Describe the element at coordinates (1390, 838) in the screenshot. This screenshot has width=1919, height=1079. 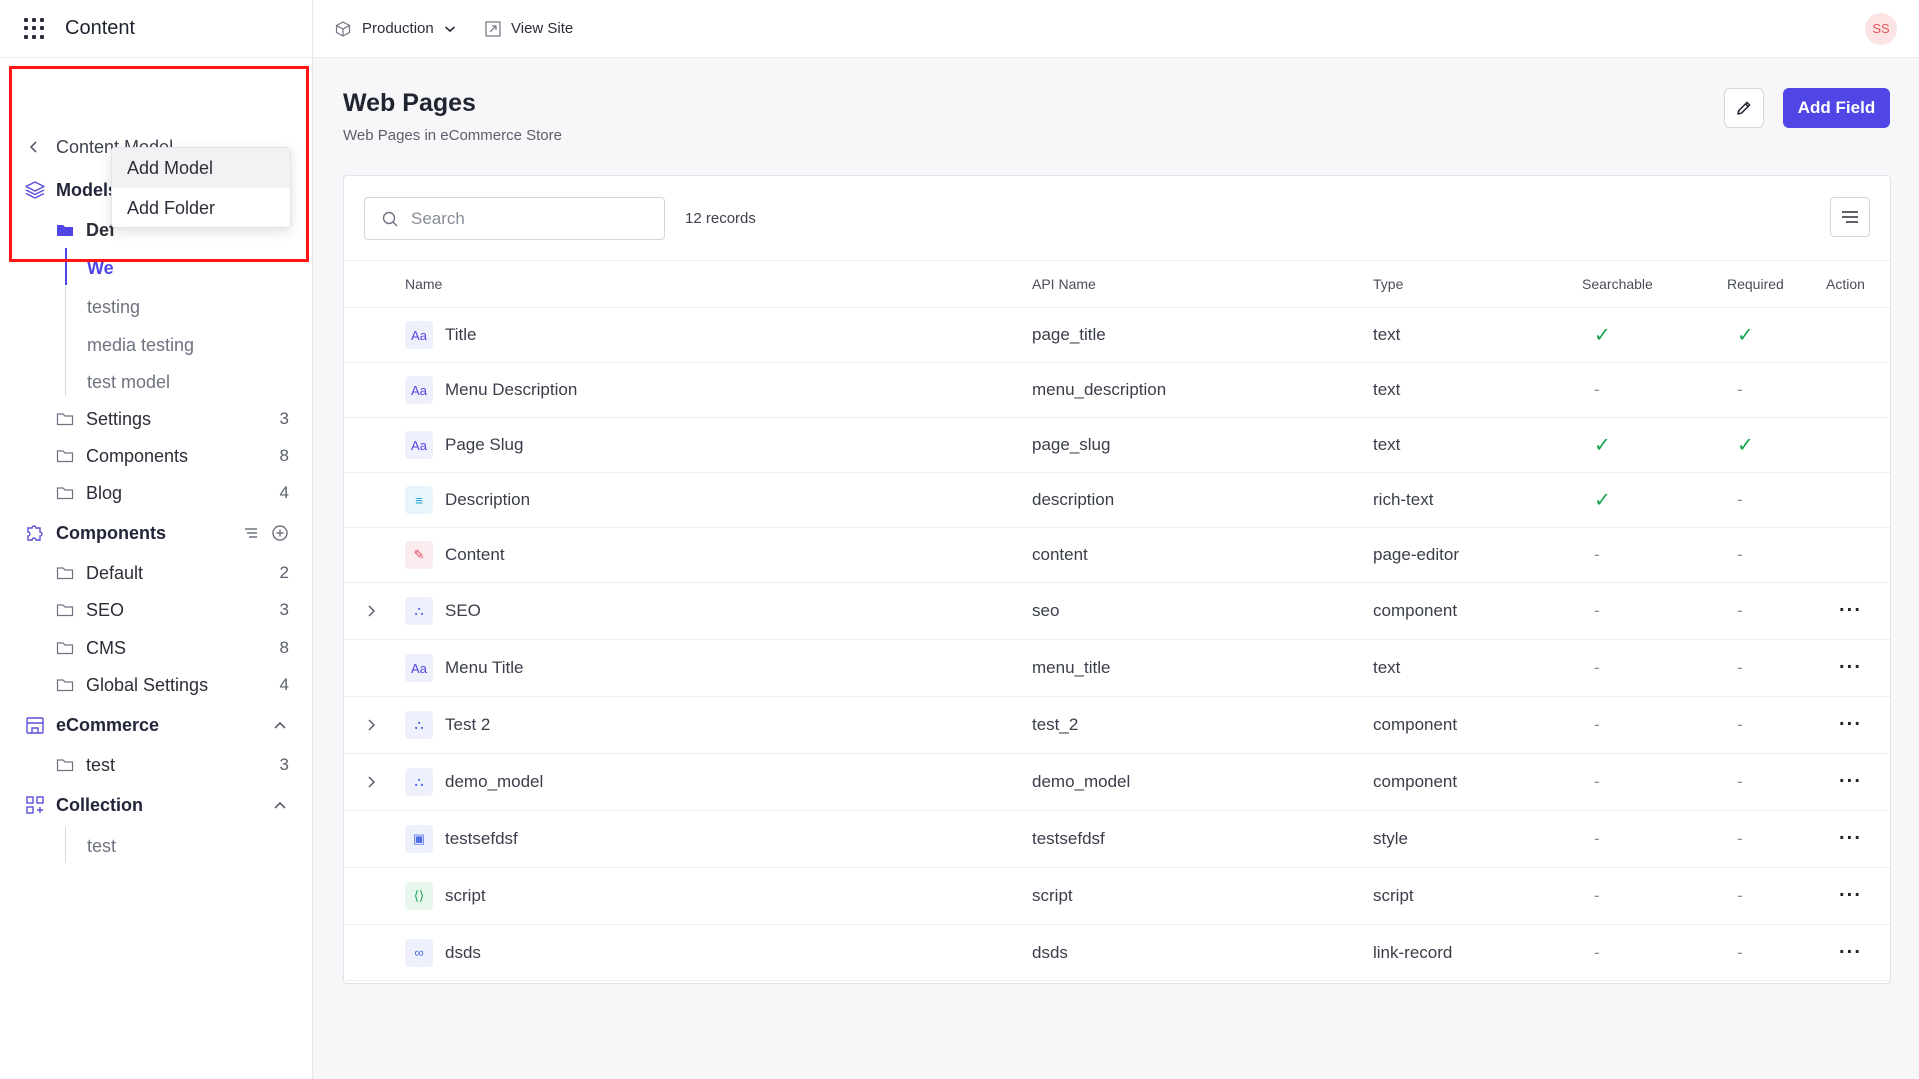
I see `field-type: style` at that location.